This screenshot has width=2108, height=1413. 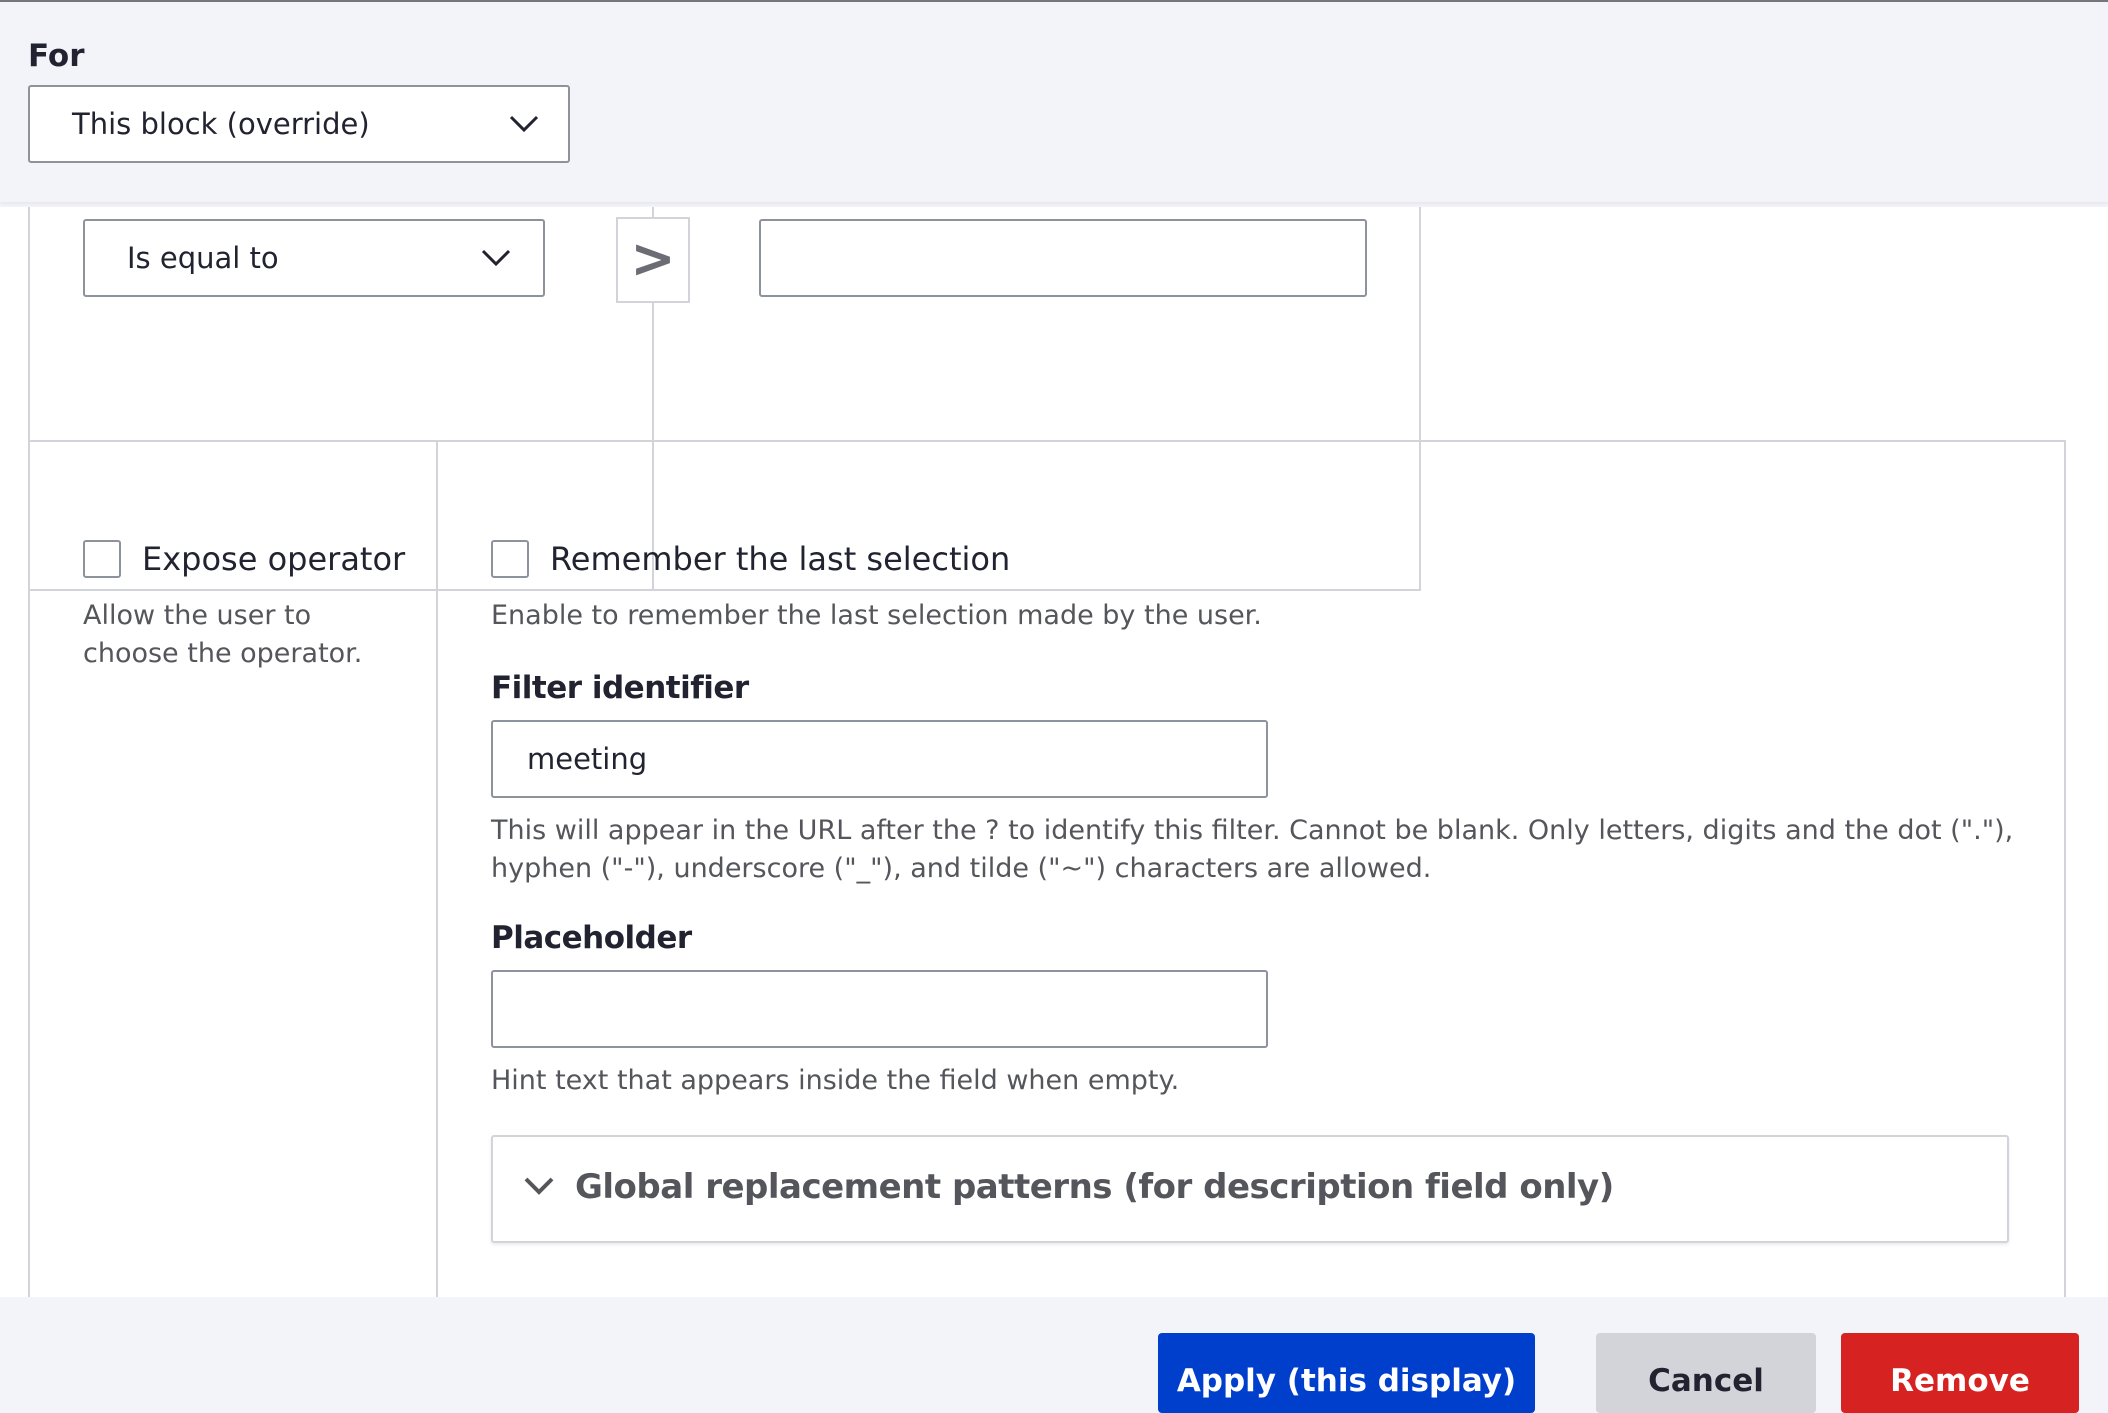 What do you see at coordinates (437, 869) in the screenshot?
I see `expose-fieldset-divider` at bounding box center [437, 869].